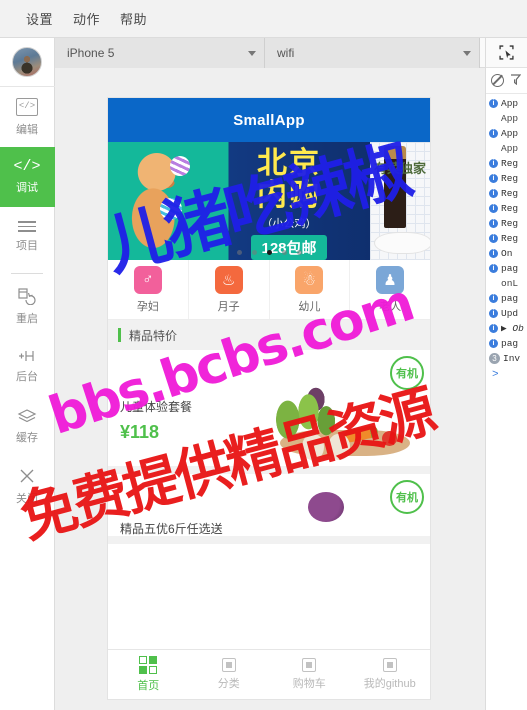 Image resolution: width=527 pixels, height=710 pixels. I want to click on tab-label: 首页, so click(148, 686).